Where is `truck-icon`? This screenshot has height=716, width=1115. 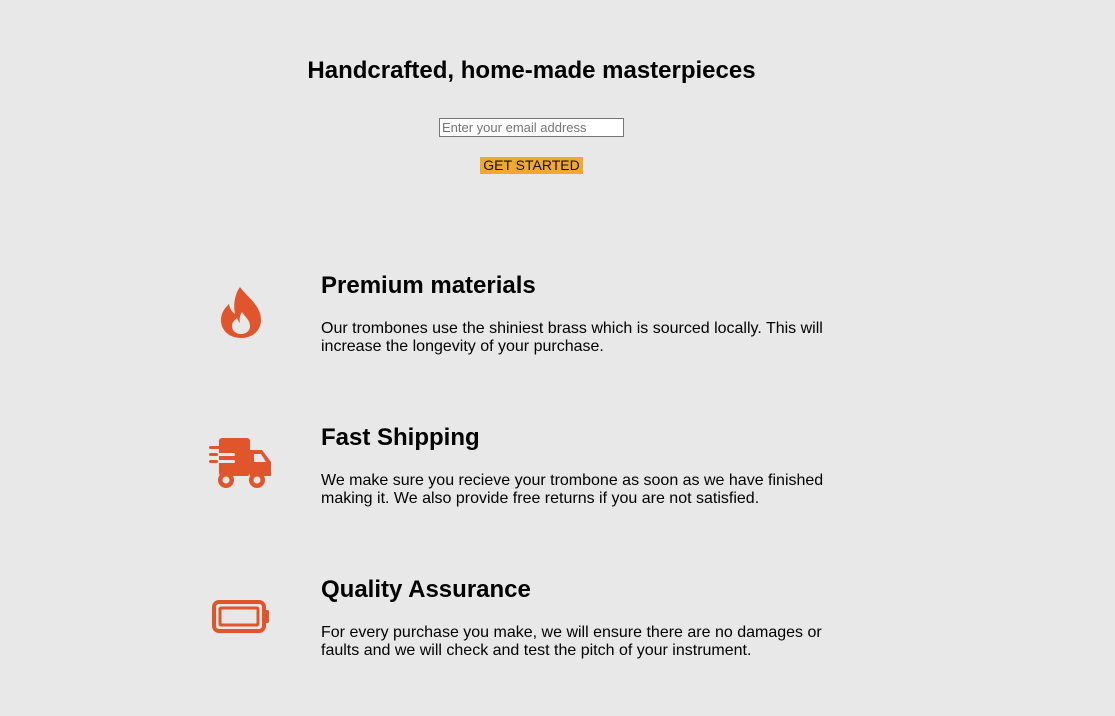 truck-icon is located at coordinates (240, 463).